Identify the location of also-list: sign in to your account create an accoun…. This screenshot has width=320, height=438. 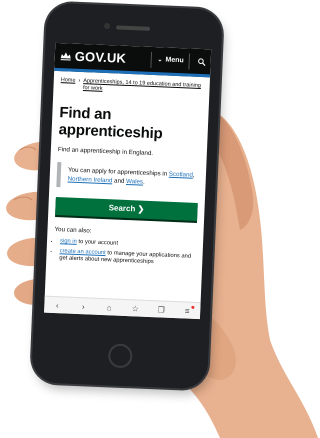
(124, 253).